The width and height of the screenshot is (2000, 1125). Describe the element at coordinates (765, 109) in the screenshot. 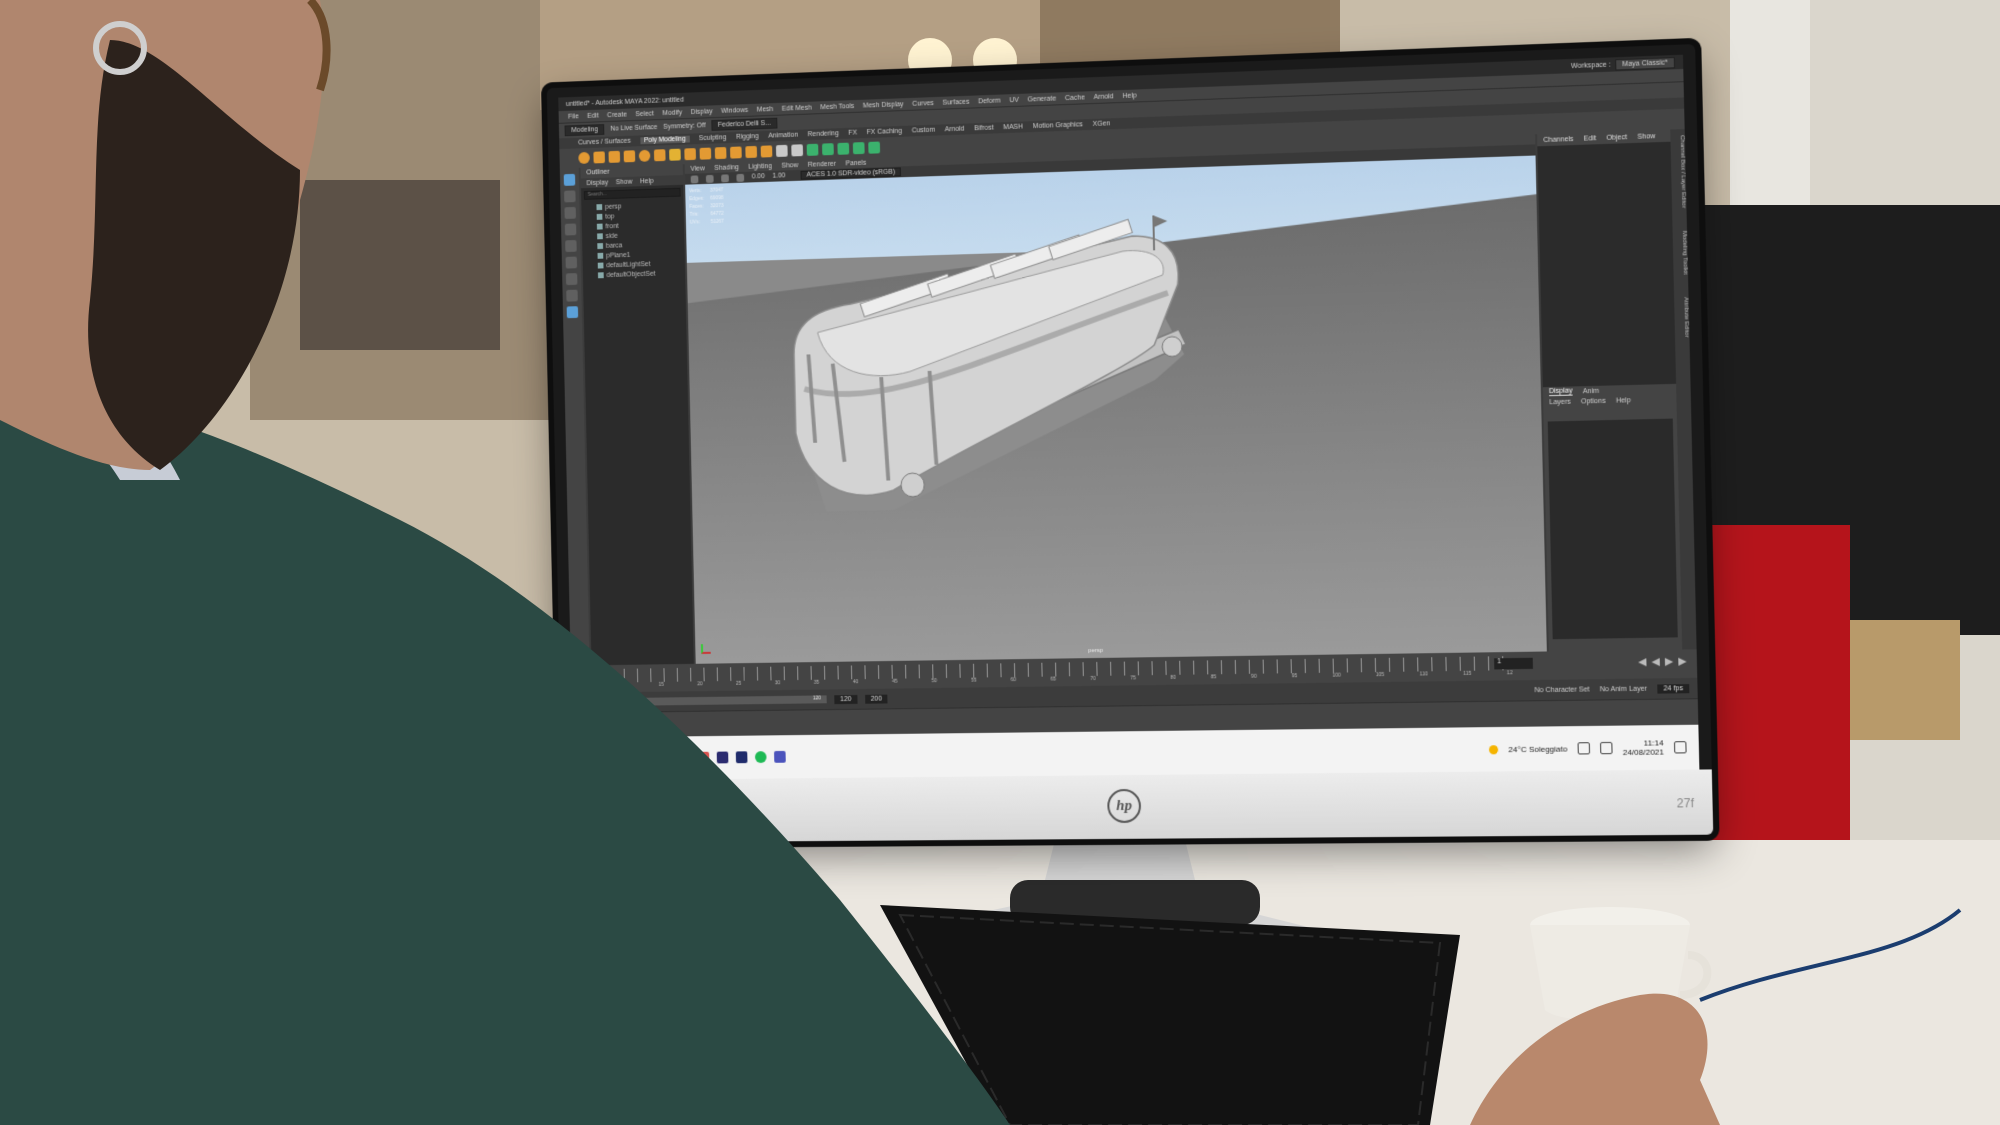

I see `menu-mesh: Mesh` at that location.